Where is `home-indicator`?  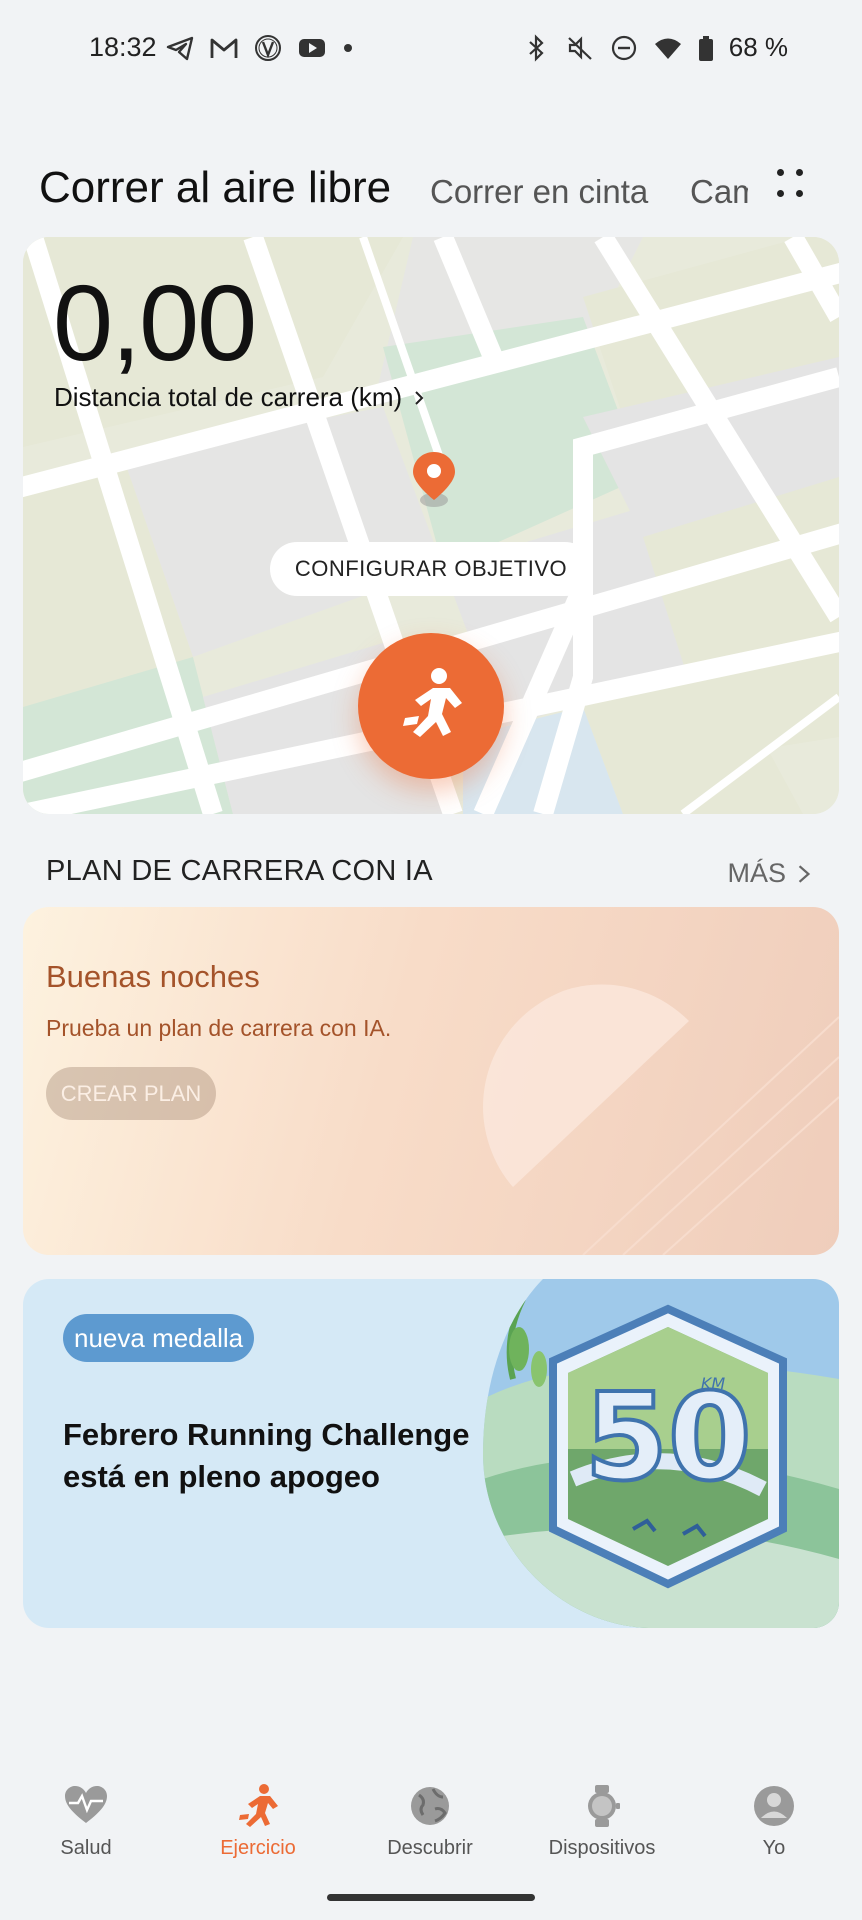 home-indicator is located at coordinates (431, 1897).